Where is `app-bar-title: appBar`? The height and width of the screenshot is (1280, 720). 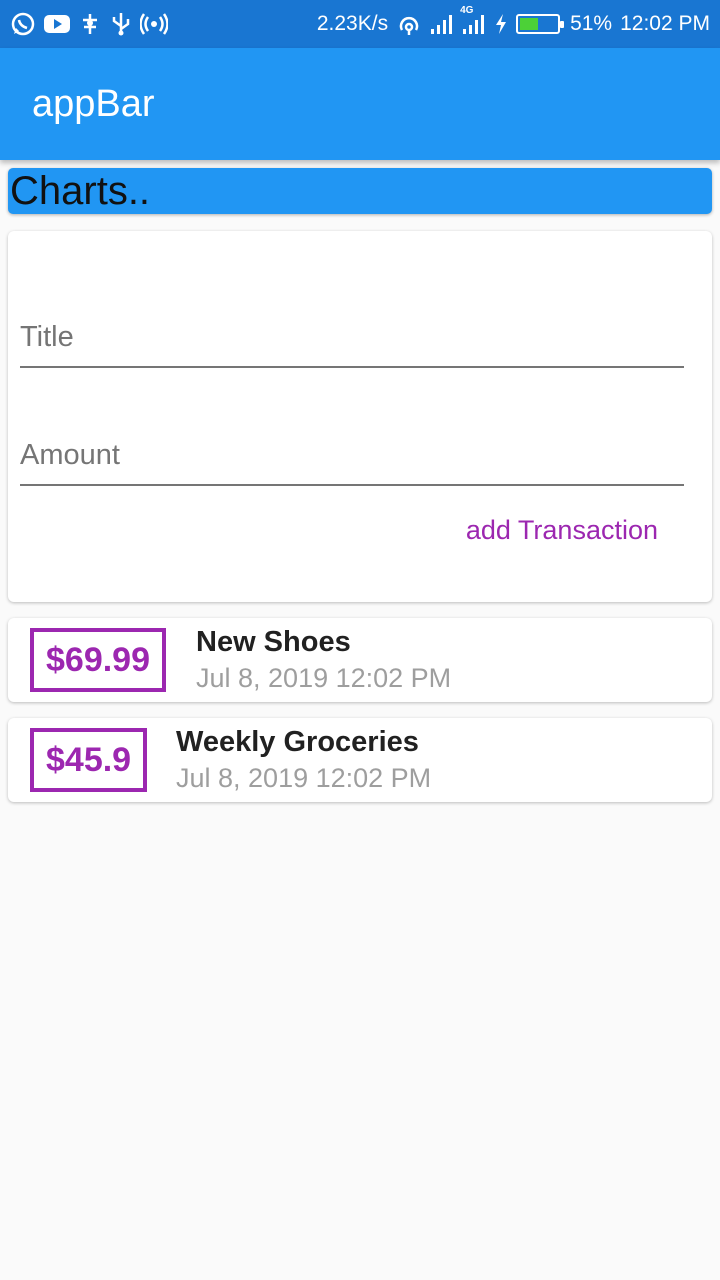 app-bar-title: appBar is located at coordinates (93, 103).